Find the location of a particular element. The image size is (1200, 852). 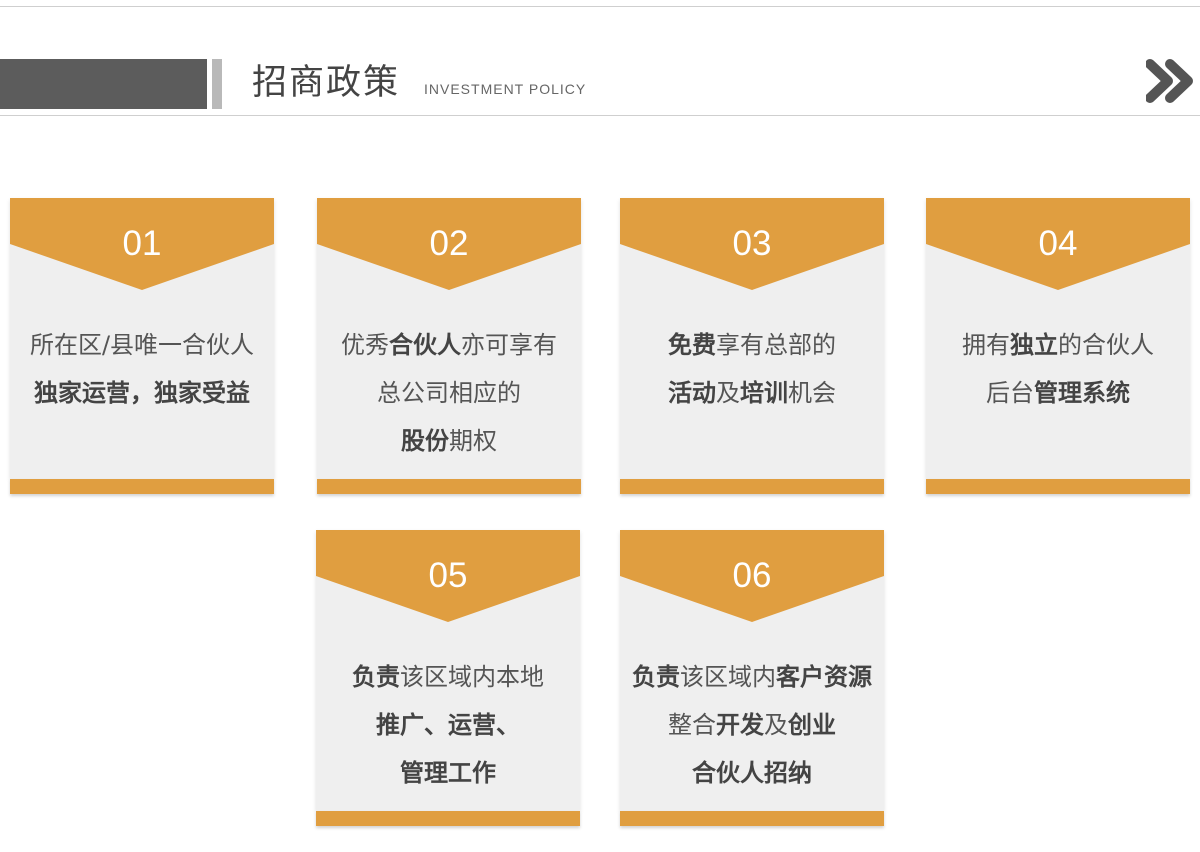

card-text-line: 股份期权 is located at coordinates (449, 441).